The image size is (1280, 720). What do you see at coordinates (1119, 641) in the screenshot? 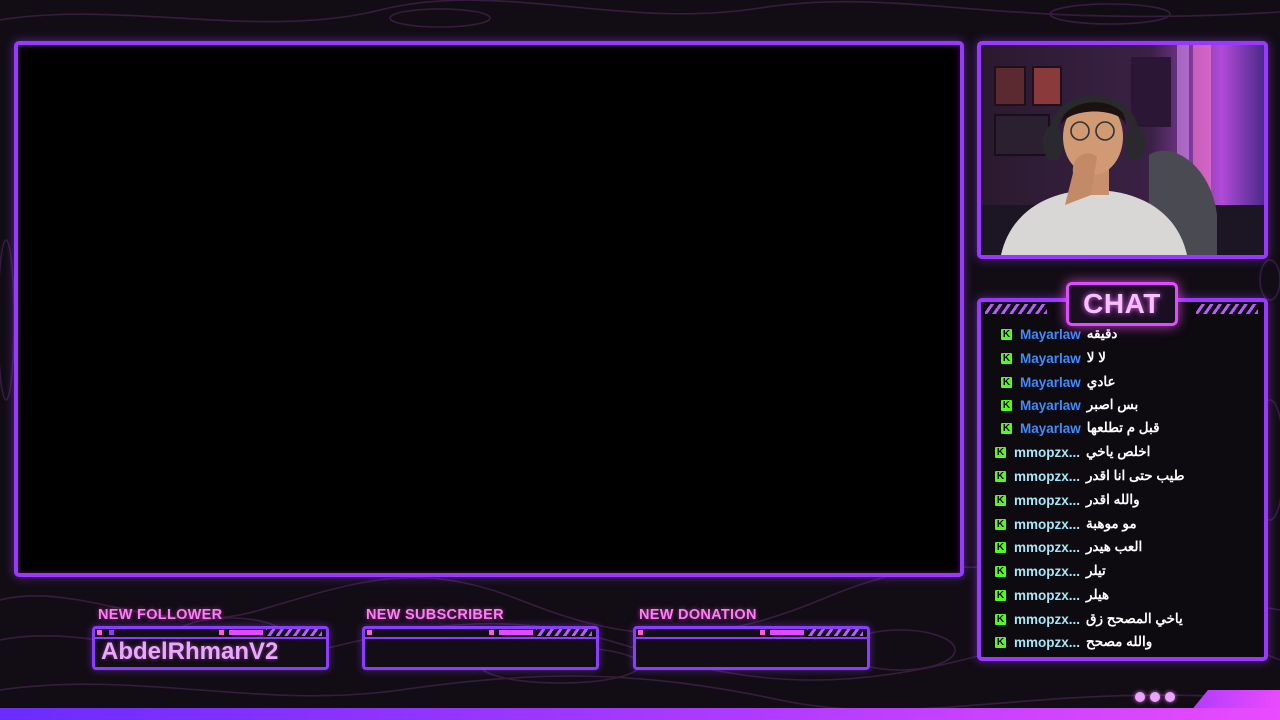
I see `chat-text: والله مصحح` at bounding box center [1119, 641].